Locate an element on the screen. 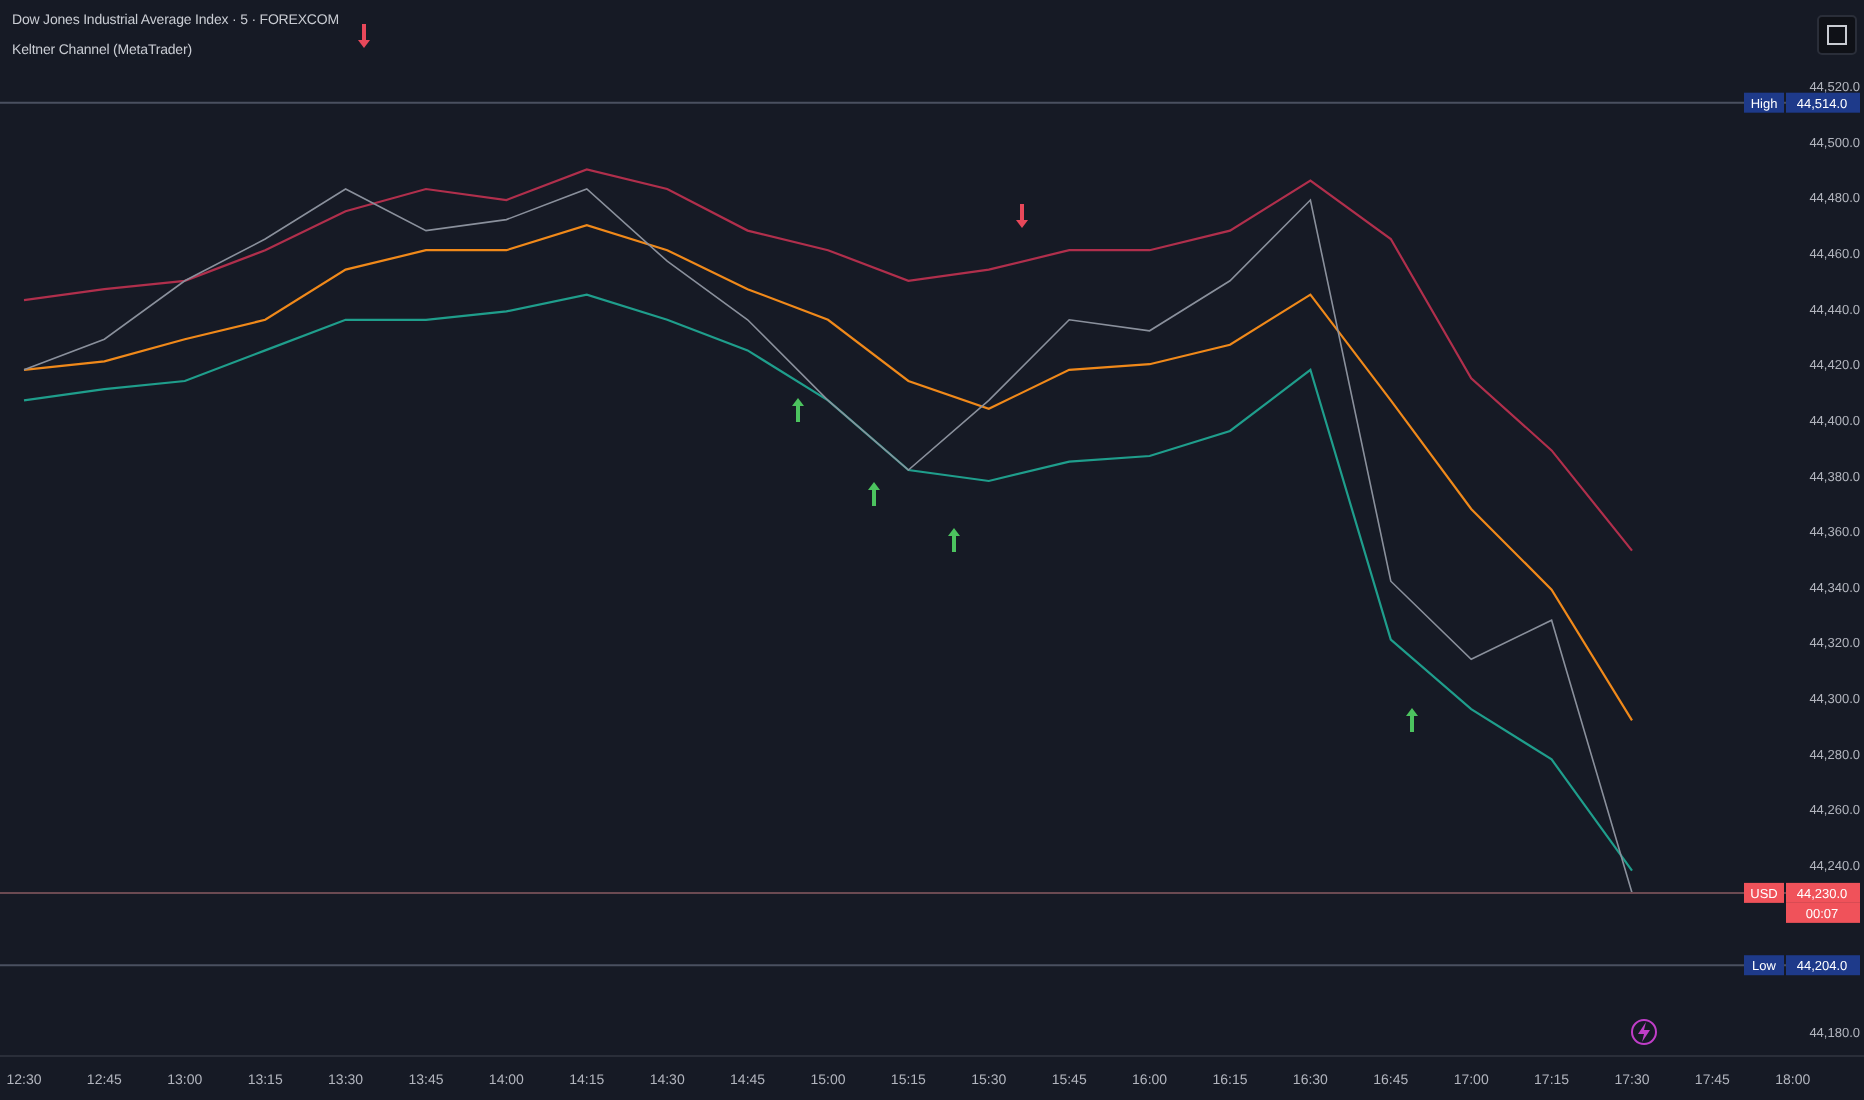  lightning-icon is located at coordinates (1644, 1032).